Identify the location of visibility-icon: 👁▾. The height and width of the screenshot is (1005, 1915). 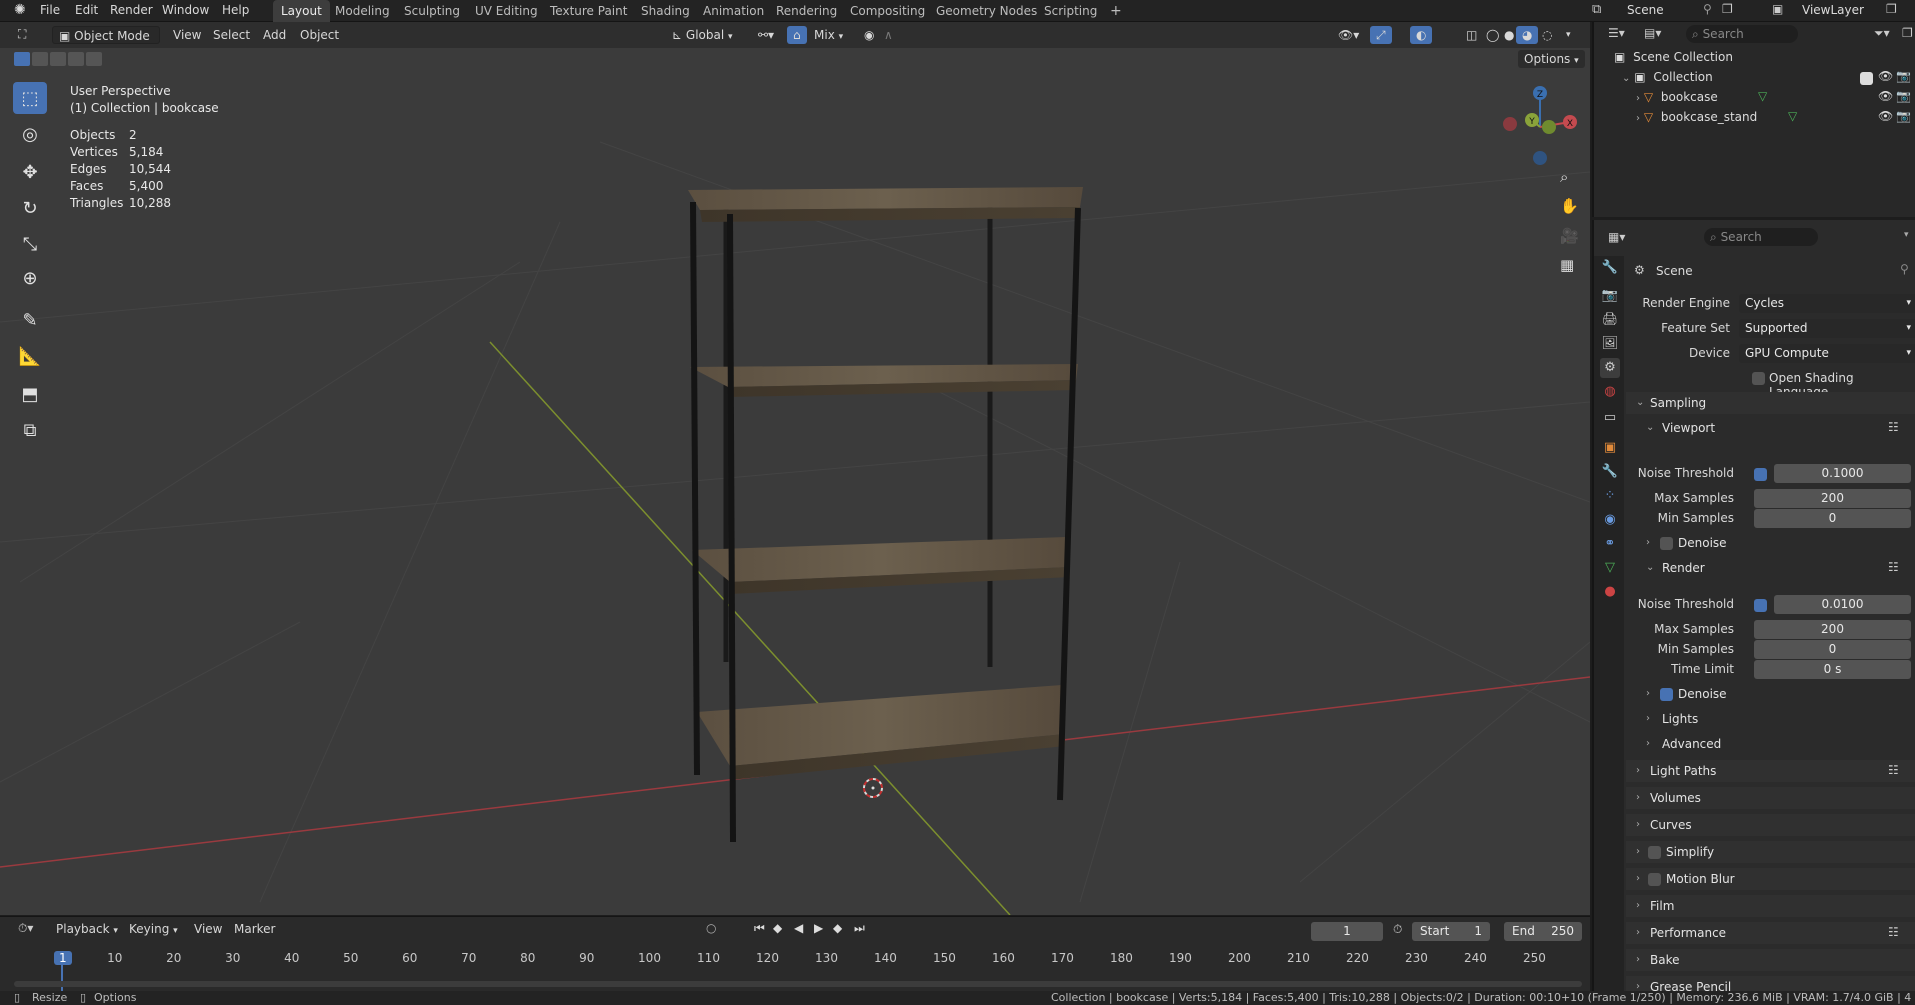
(1348, 35).